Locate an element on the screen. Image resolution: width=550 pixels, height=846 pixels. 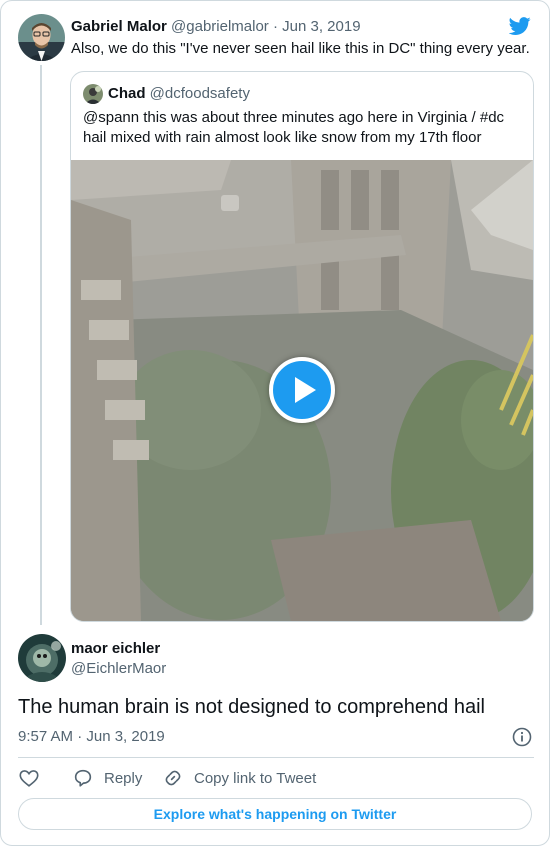
quoted-author-name: Chad is located at coordinates (127, 93).